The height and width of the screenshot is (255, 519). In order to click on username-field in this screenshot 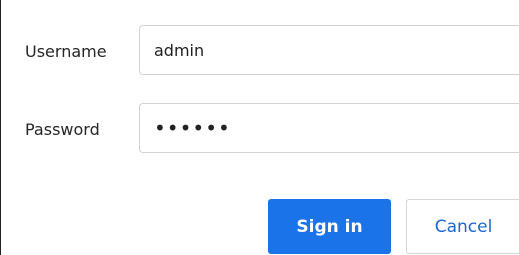, I will do `click(329, 50)`.